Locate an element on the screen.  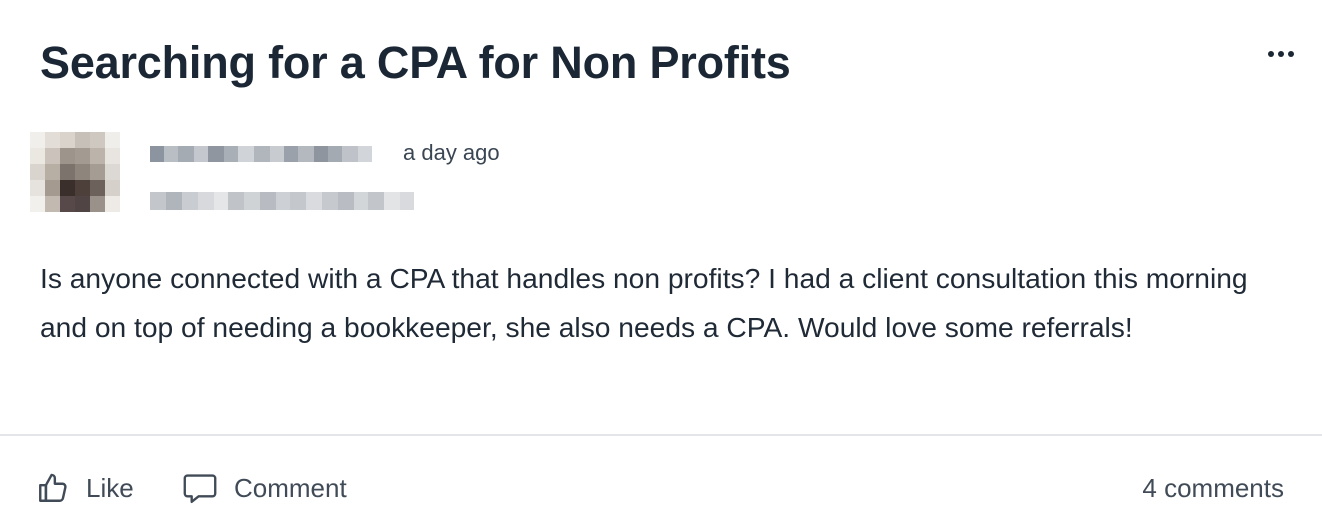
like-label: Like is located at coordinates (110, 487).